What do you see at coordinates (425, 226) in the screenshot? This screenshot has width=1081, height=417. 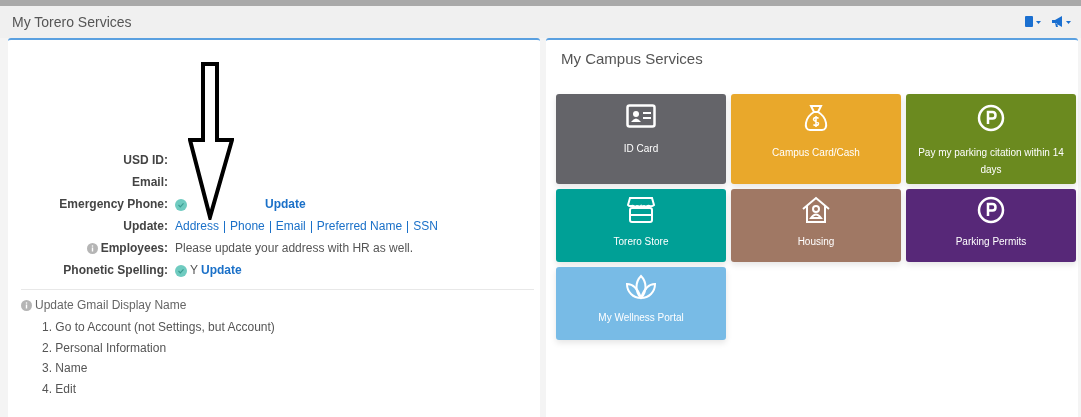 I see `update-option-link: SSN` at bounding box center [425, 226].